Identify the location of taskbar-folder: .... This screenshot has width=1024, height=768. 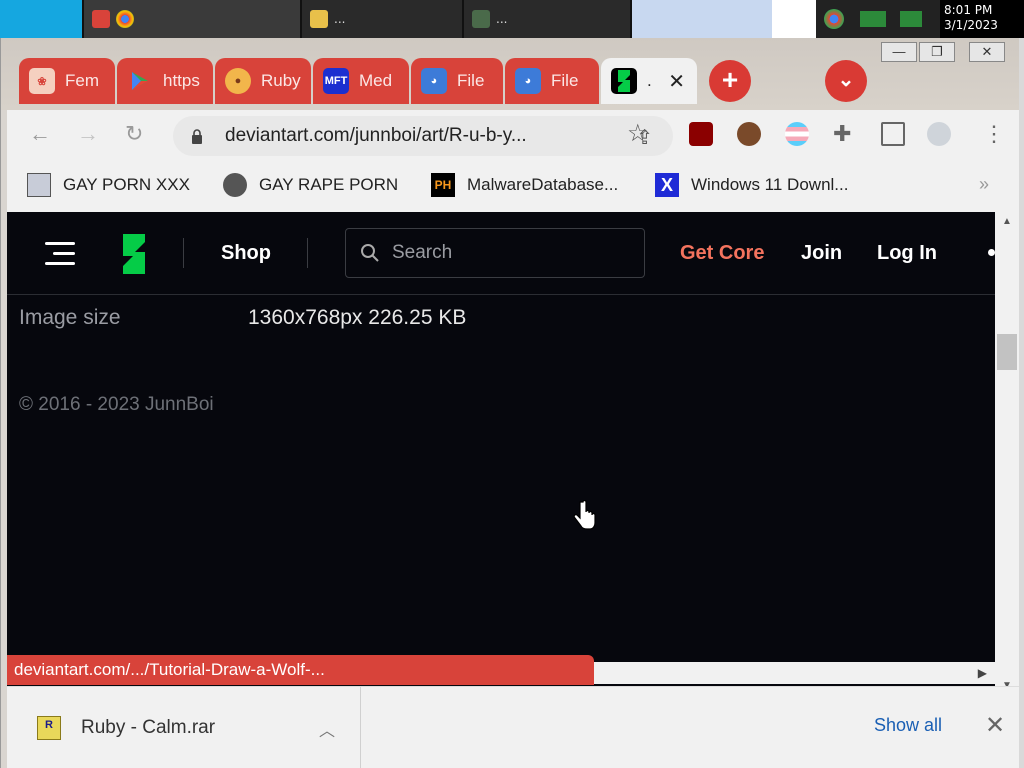
(382, 19).